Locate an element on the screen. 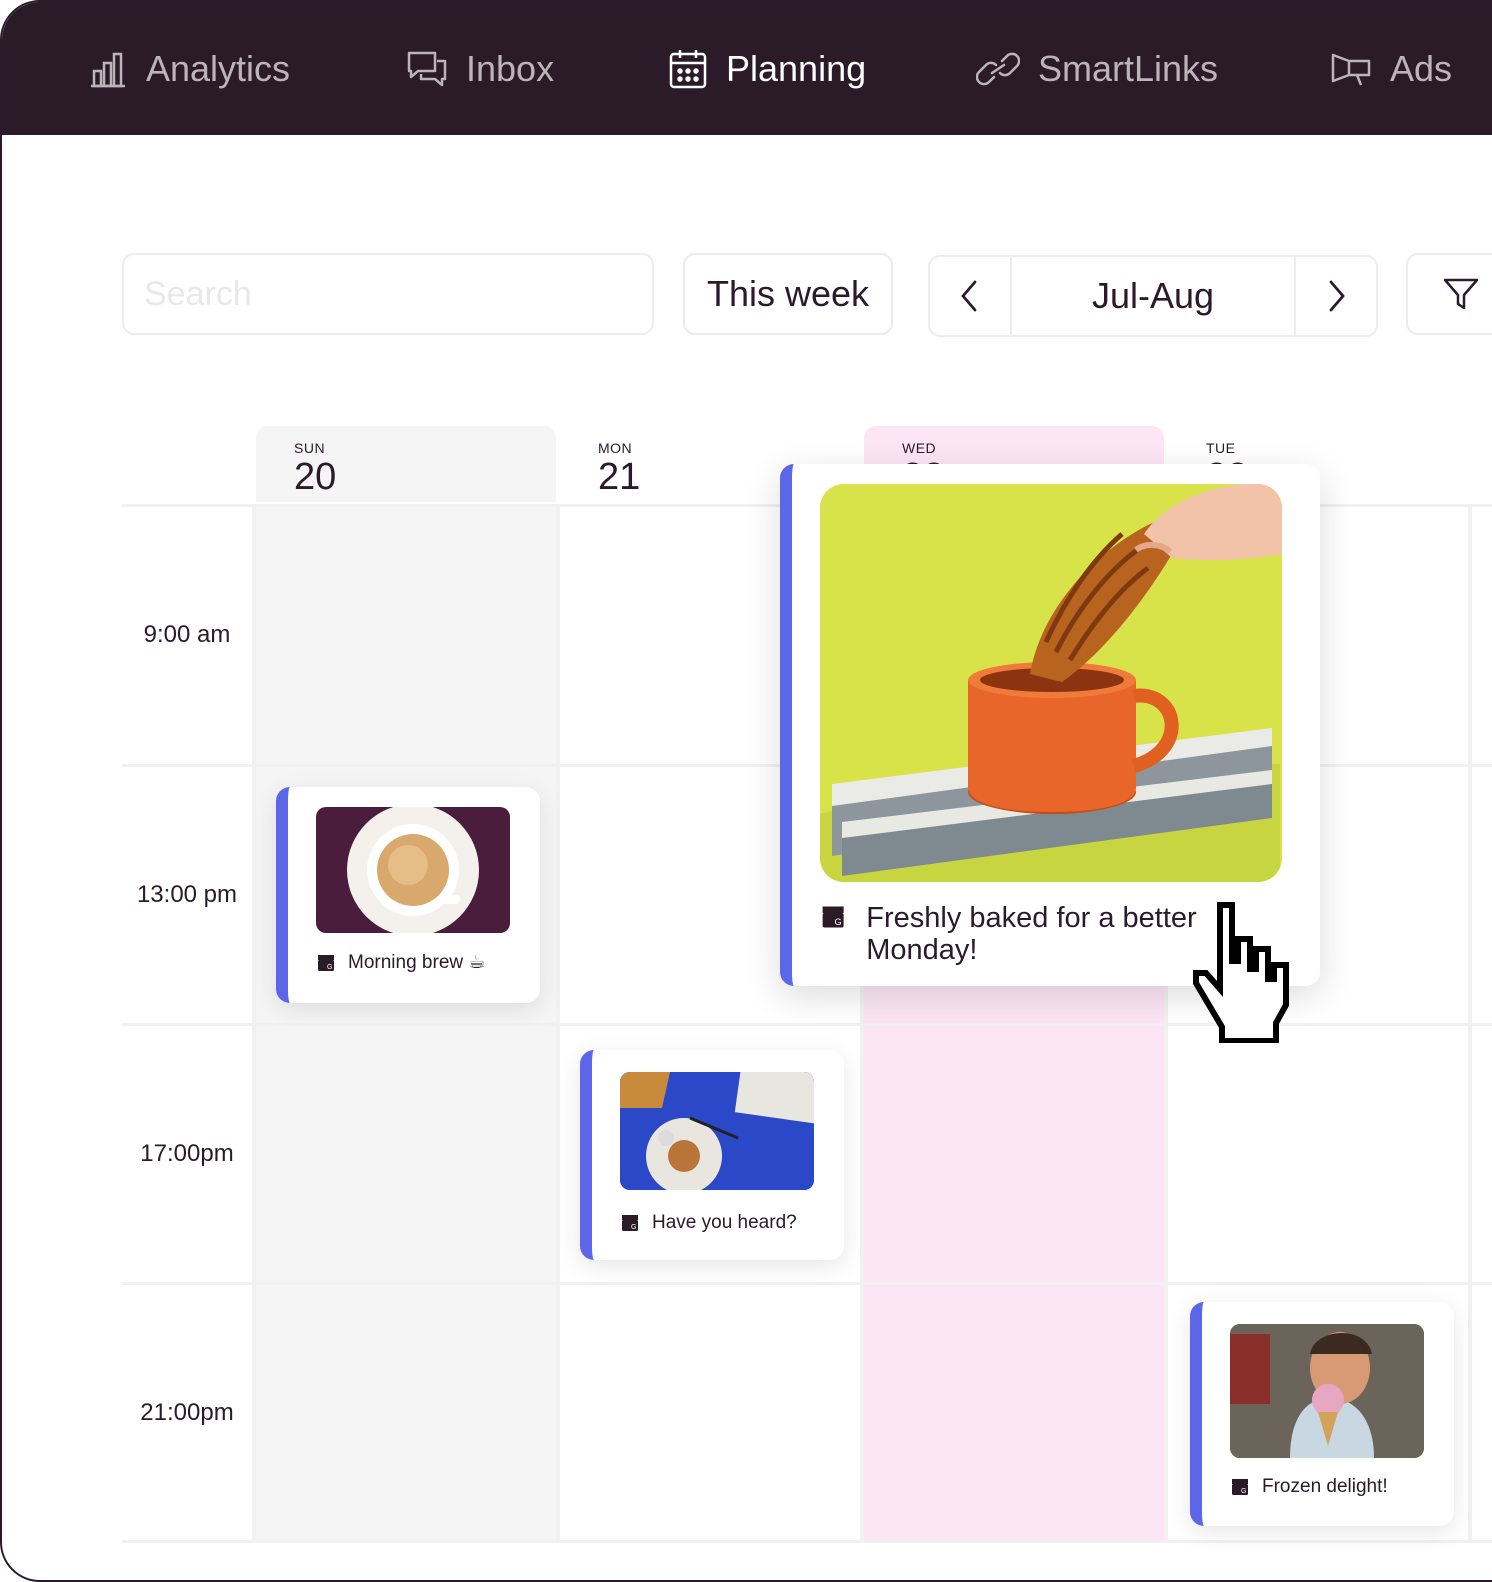 Image resolution: width=1492 pixels, height=1582 pixels. date-range-picker: Jul-Aug is located at coordinates (1153, 296).